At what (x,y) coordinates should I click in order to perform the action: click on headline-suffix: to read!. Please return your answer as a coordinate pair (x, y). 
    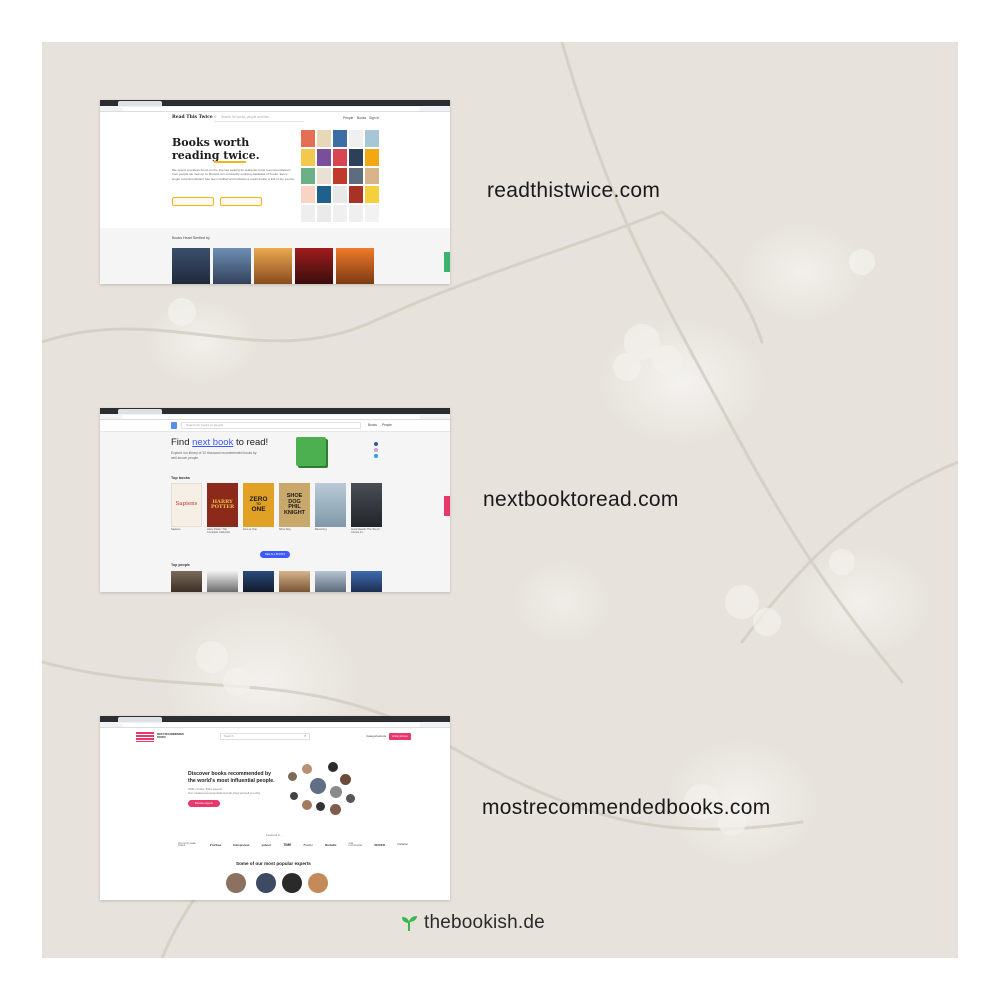
    Looking at the image, I should click on (251, 442).